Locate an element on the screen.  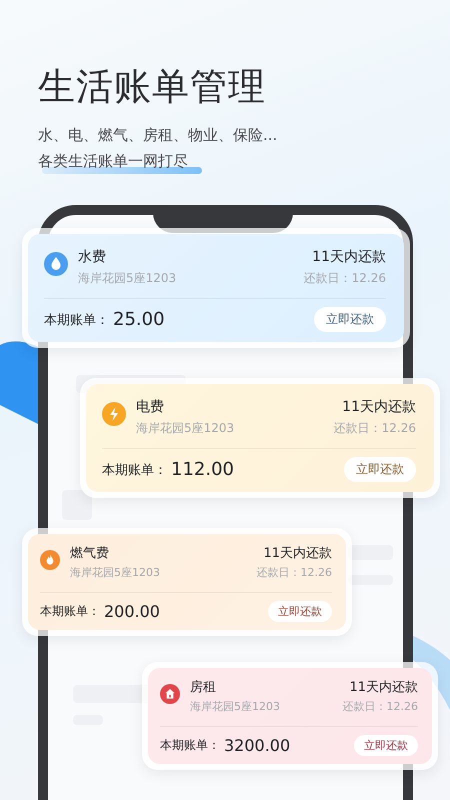
water-drop-icon is located at coordinates (56, 264).